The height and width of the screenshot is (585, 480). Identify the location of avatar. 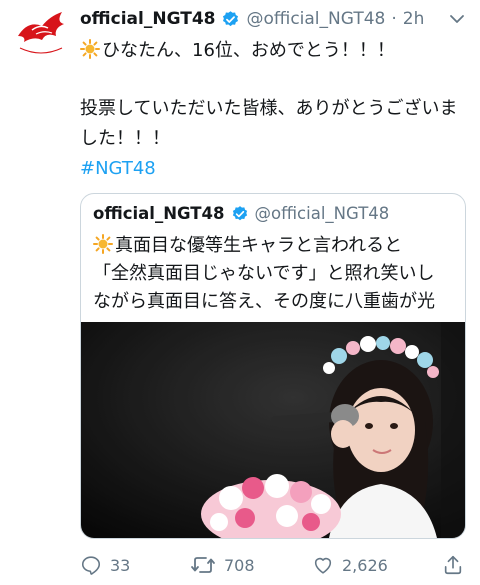
(41, 35).